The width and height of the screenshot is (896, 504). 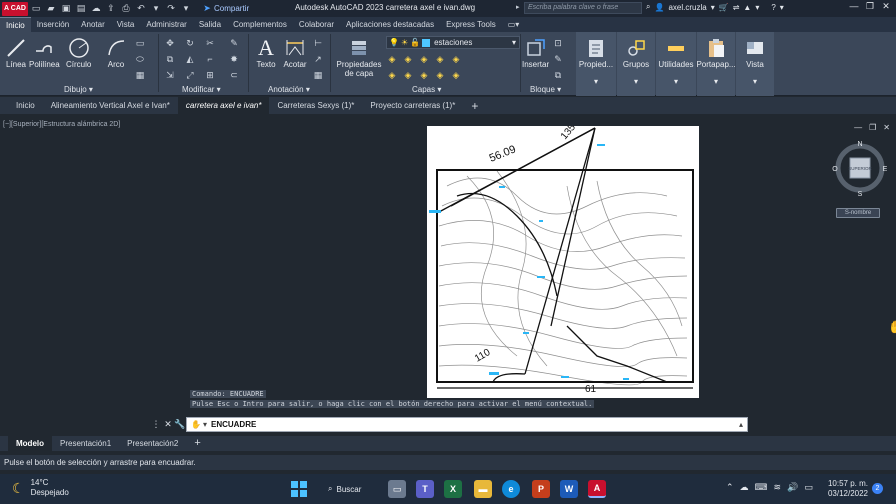 I want to click on leader-icon: ↗, so click(x=318, y=59).